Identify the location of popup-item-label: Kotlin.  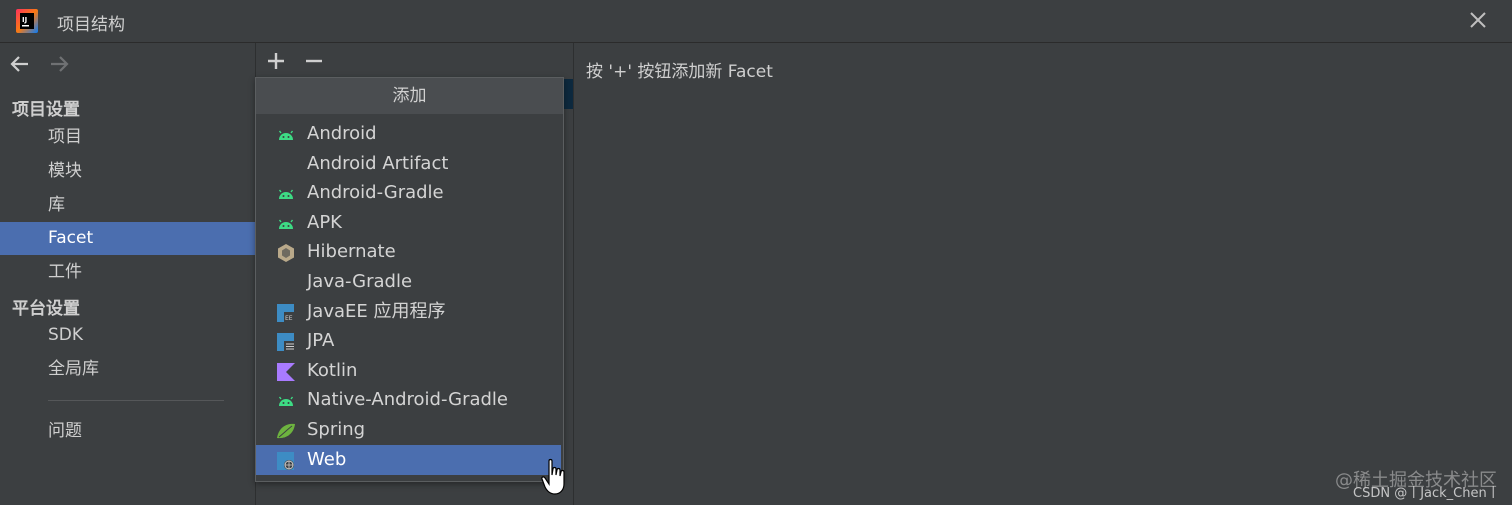
(332, 370).